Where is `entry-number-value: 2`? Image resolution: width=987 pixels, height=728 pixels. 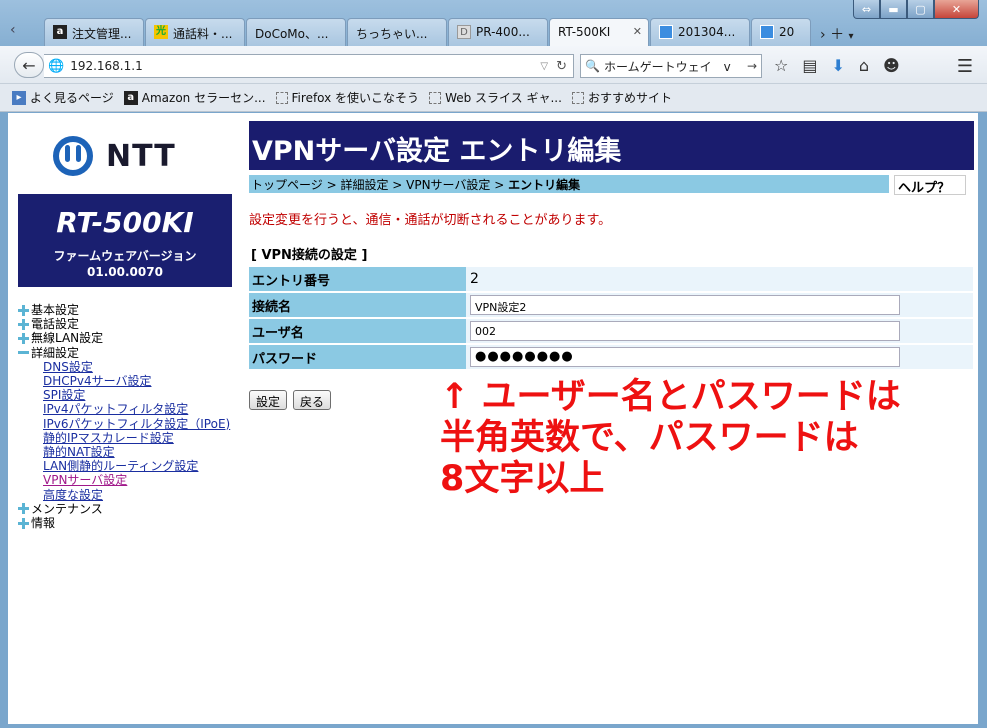 entry-number-value: 2 is located at coordinates (474, 279).